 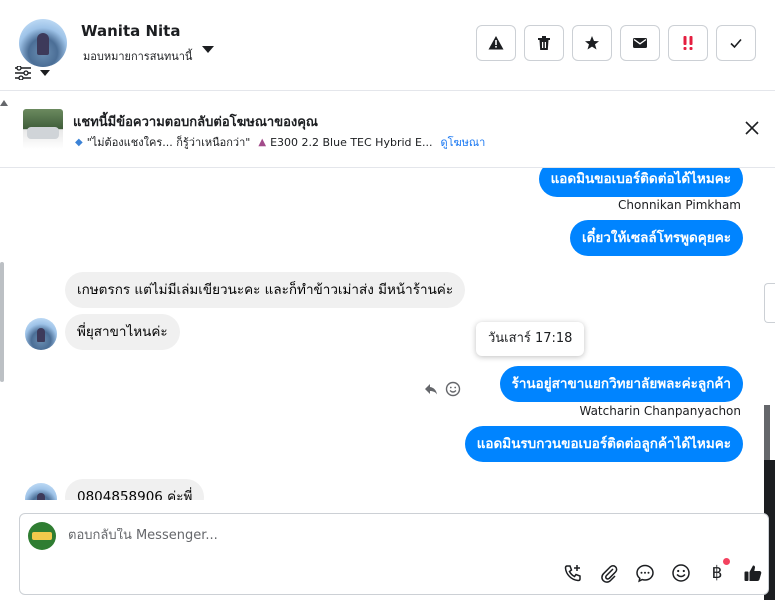 I want to click on like-button, so click(x=753, y=573).